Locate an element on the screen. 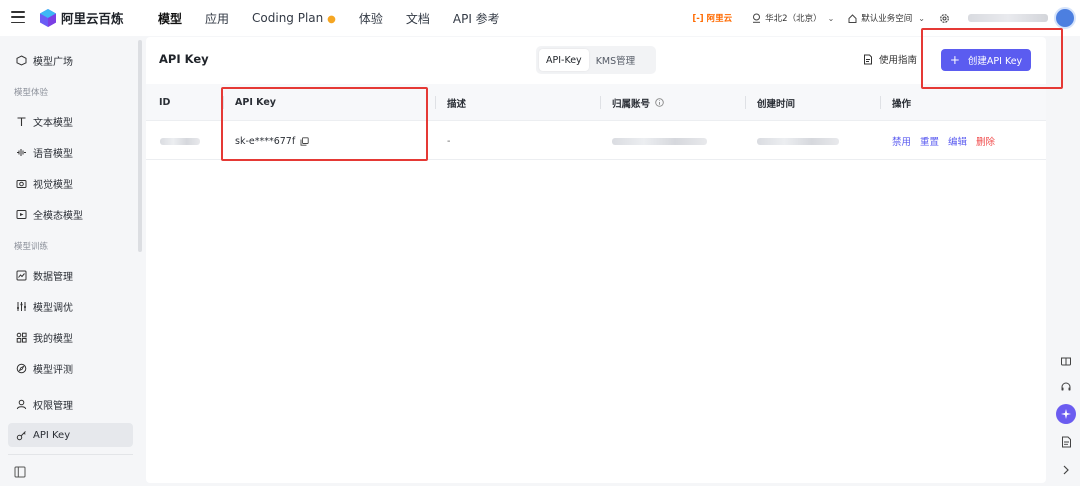 This screenshot has width=1080, height=486. sidebar-item-label: 模型广场 is located at coordinates (53, 62).